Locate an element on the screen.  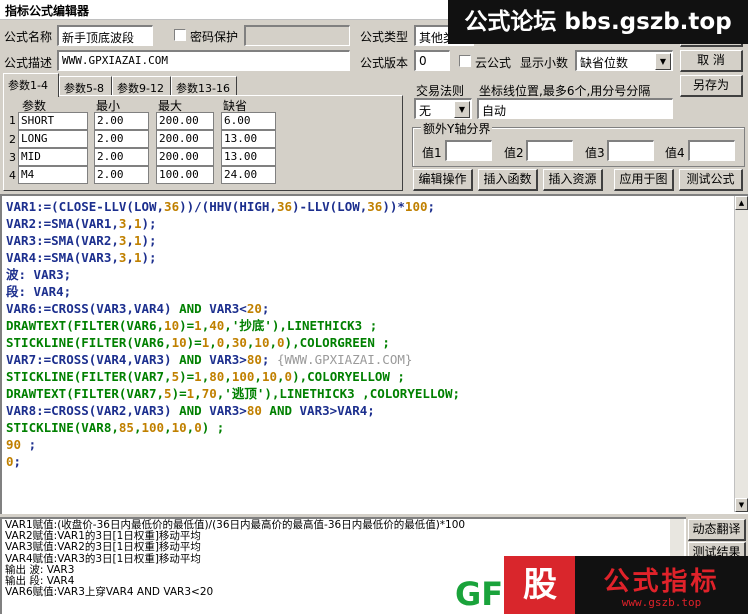
y-value4-label: 值4 is located at coordinates (675, 153).